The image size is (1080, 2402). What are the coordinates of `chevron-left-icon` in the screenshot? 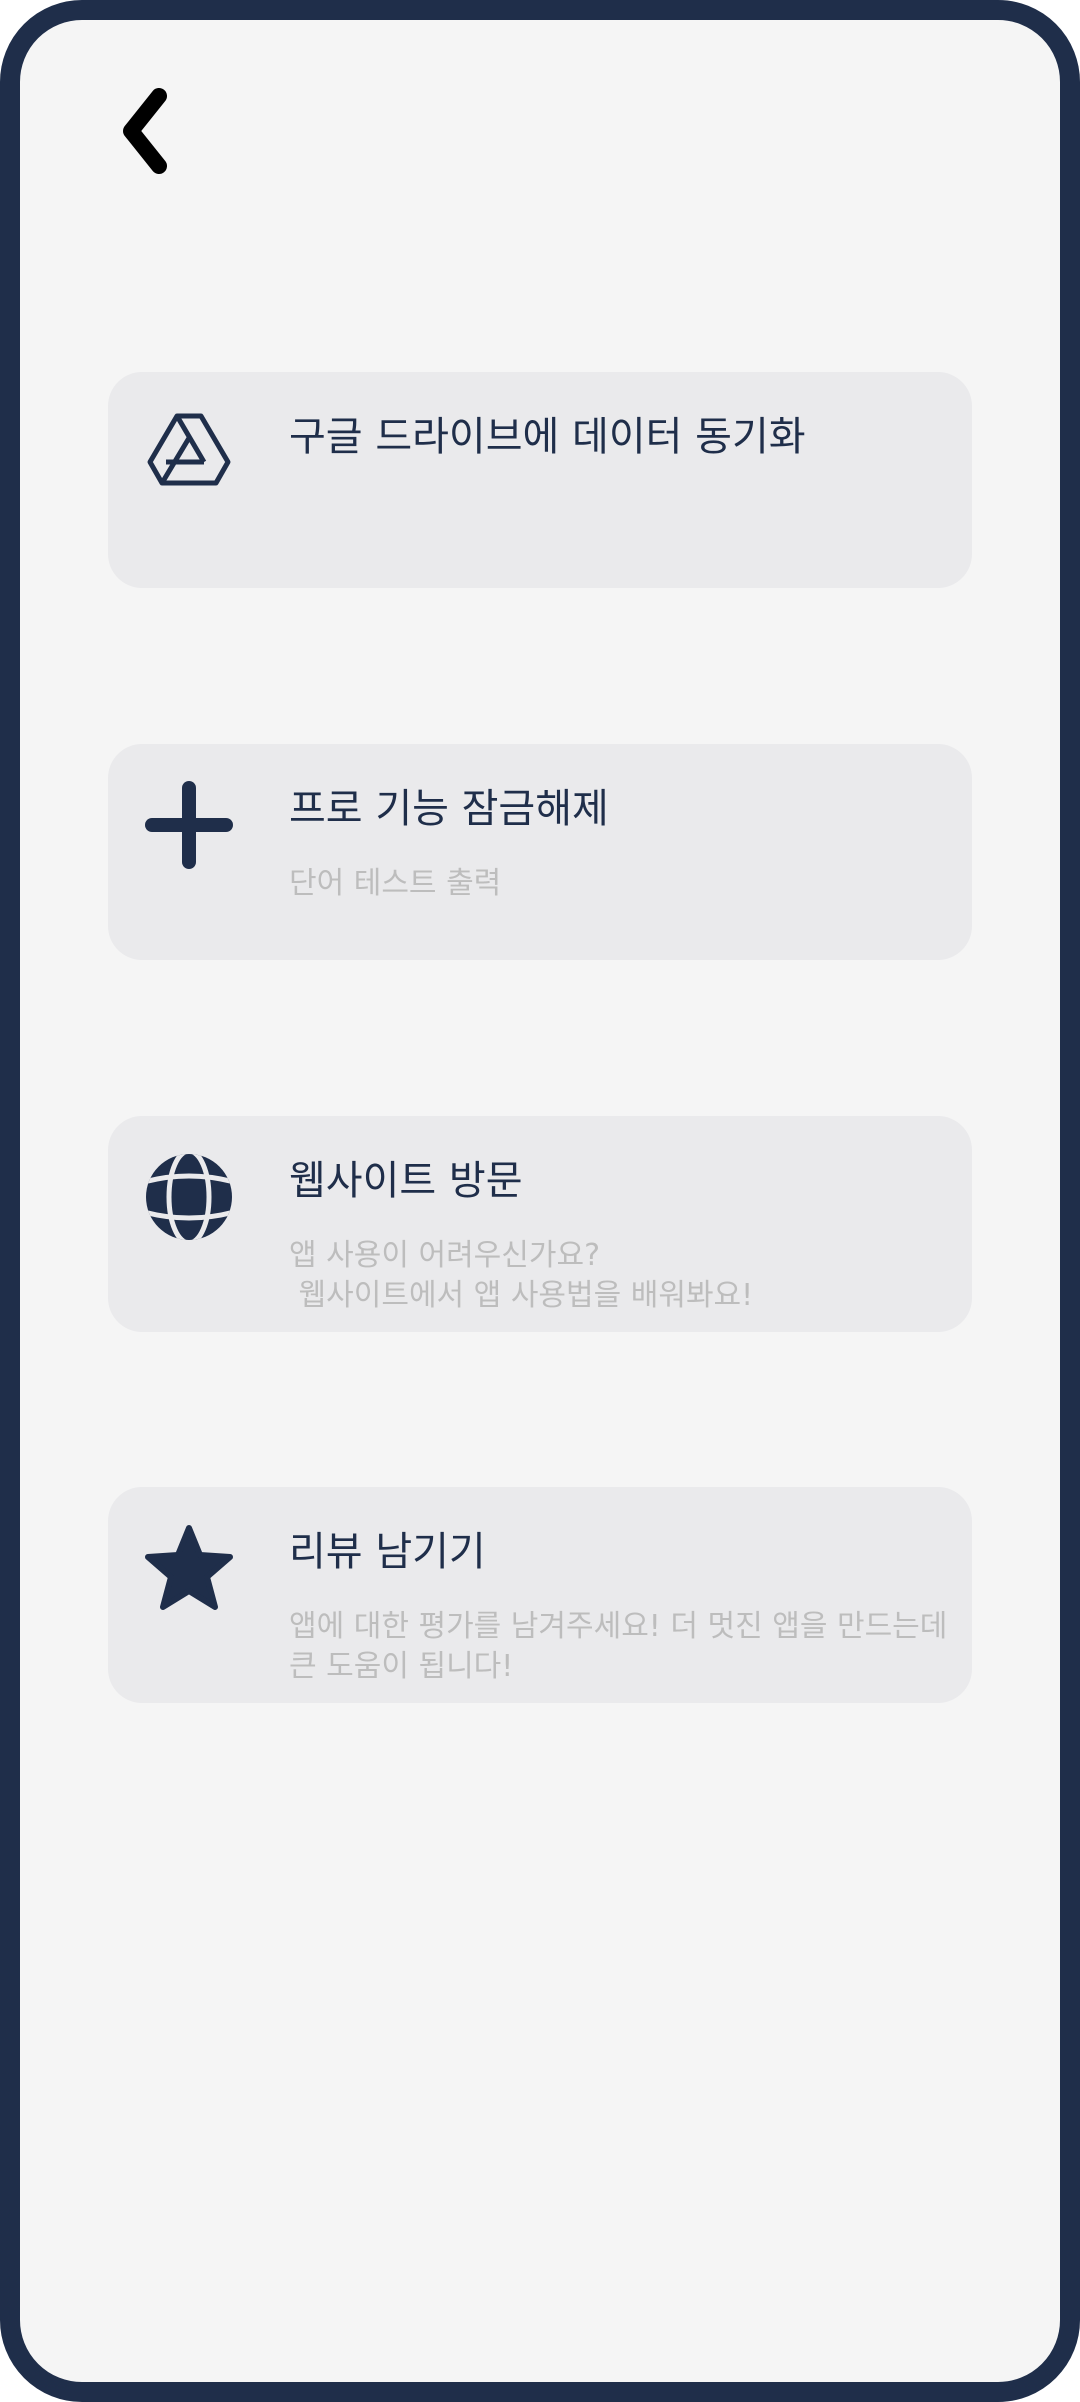 It's located at (145, 131).